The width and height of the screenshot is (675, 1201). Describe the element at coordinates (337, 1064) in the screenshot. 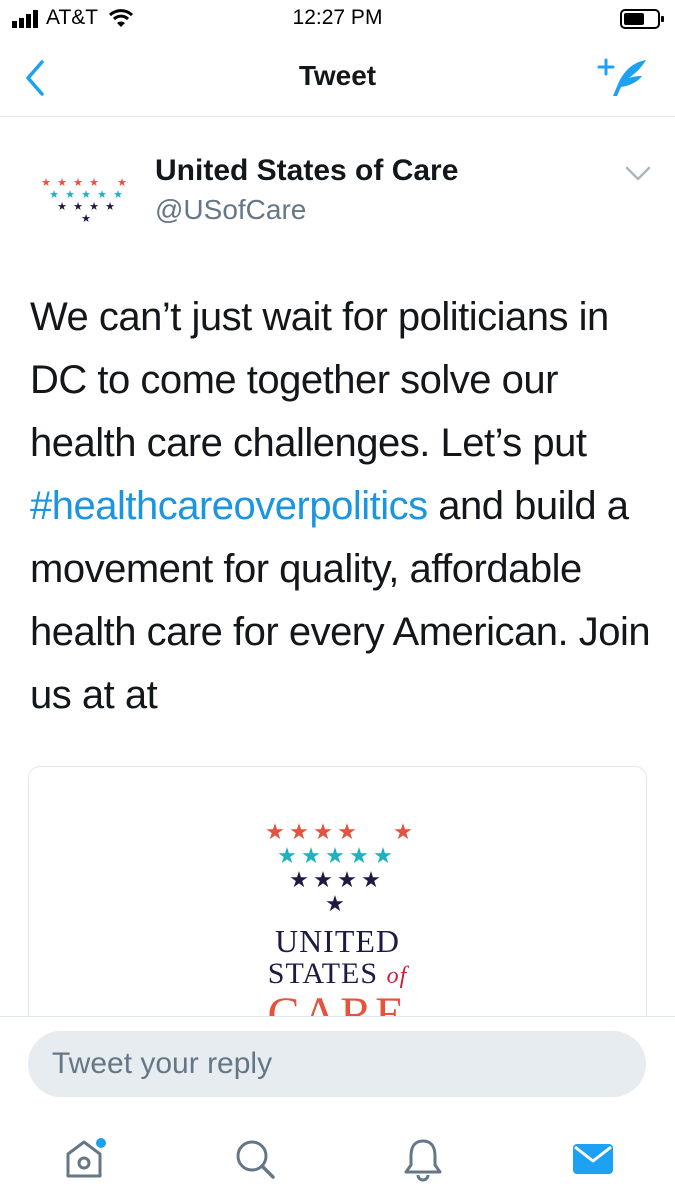

I see `reply-input` at that location.